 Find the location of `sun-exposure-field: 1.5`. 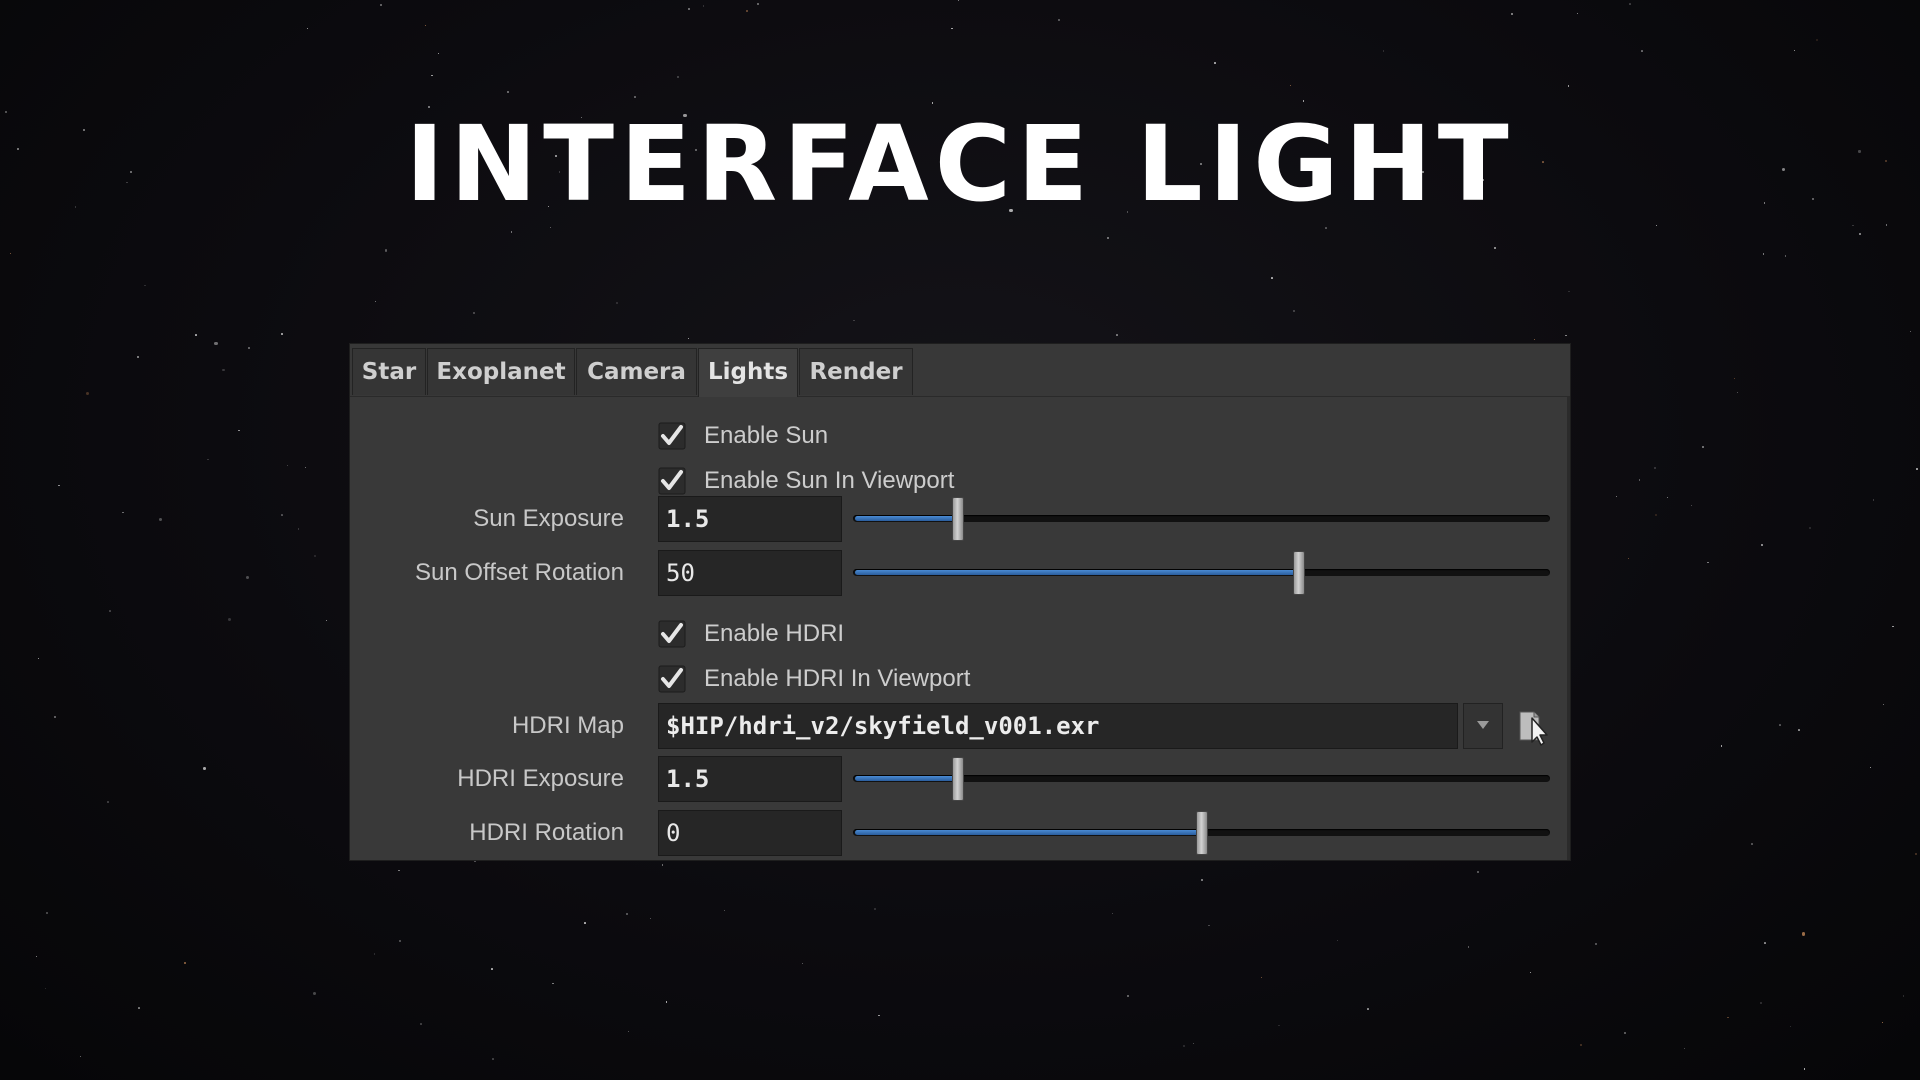

sun-exposure-field: 1.5 is located at coordinates (750, 519).